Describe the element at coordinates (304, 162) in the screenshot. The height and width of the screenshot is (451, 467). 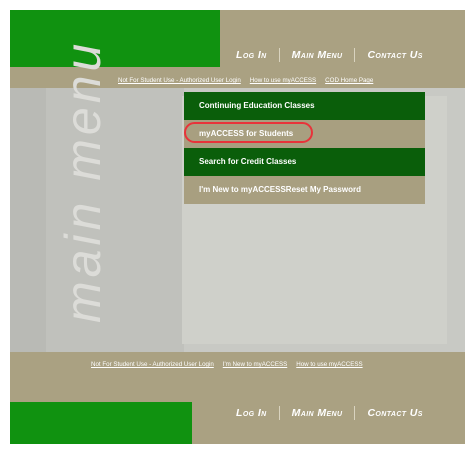
I see `menu-item-search-credit-classes: Search for Credit Classes` at that location.